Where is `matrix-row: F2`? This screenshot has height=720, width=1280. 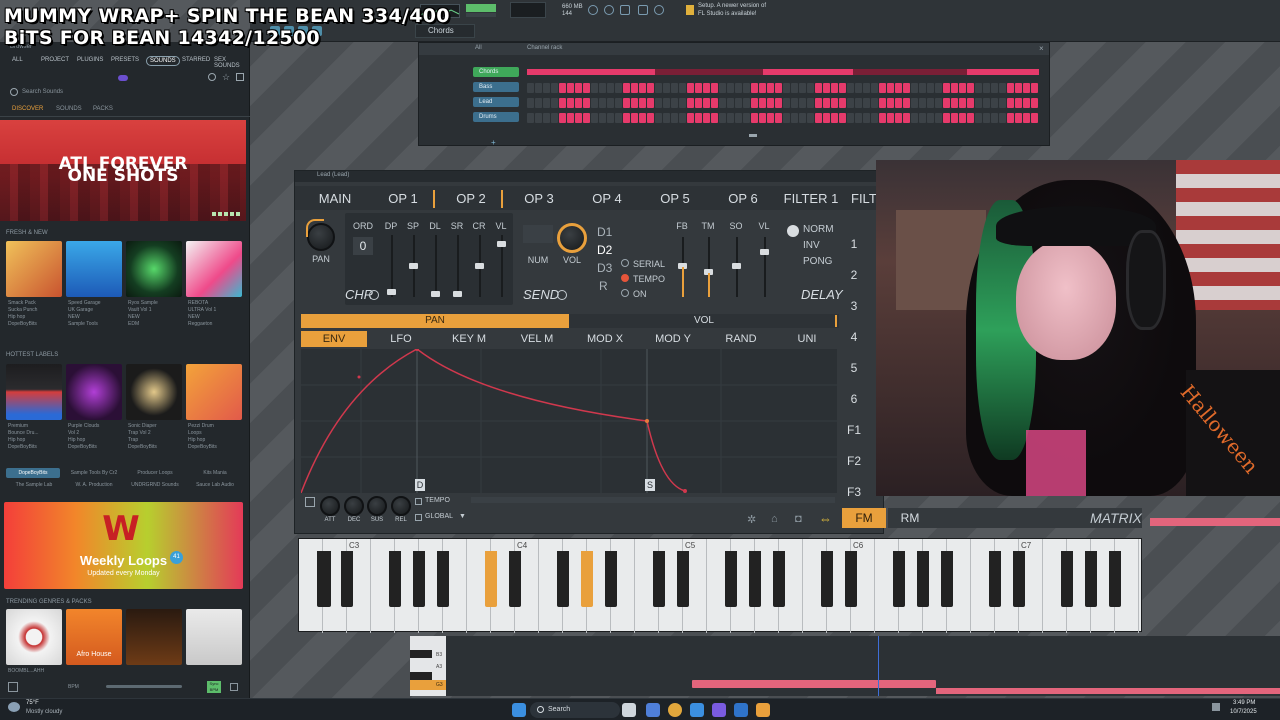
matrix-row: F2 is located at coordinates (854, 461).